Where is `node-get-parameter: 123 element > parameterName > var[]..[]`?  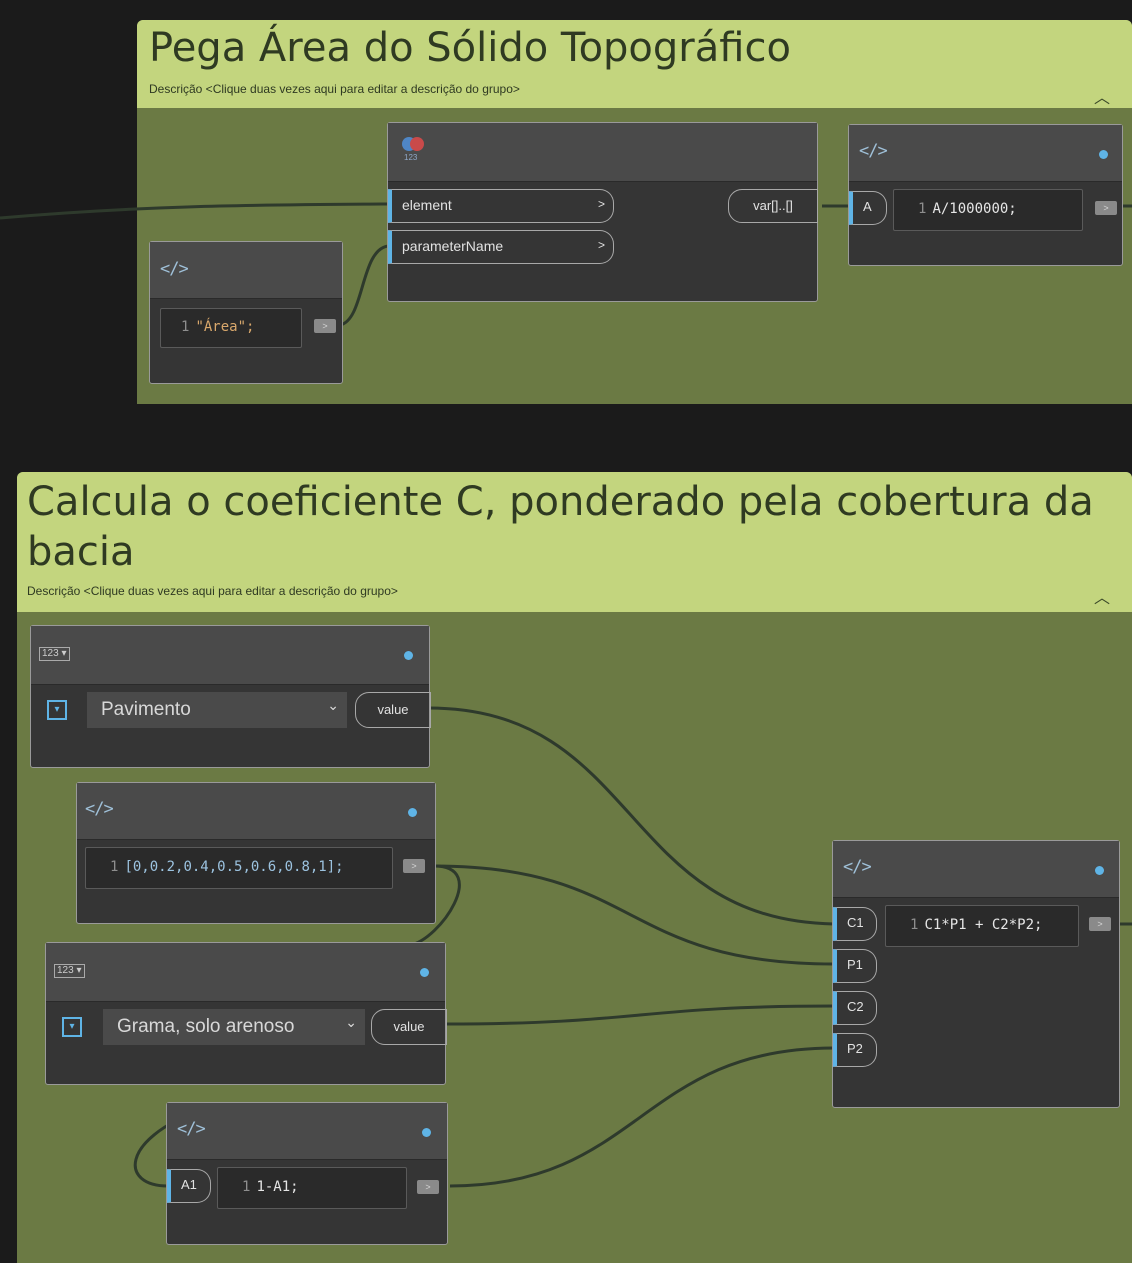 node-get-parameter: 123 element > parameterName > var[]..[] is located at coordinates (602, 212).